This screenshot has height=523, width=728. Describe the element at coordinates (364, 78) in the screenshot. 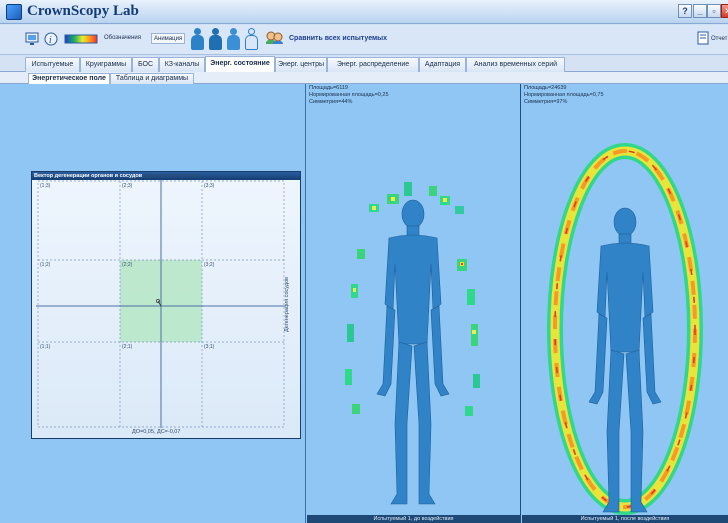

I see `sub-tabs: Энергетическое поле Таблица и диаграммы` at that location.